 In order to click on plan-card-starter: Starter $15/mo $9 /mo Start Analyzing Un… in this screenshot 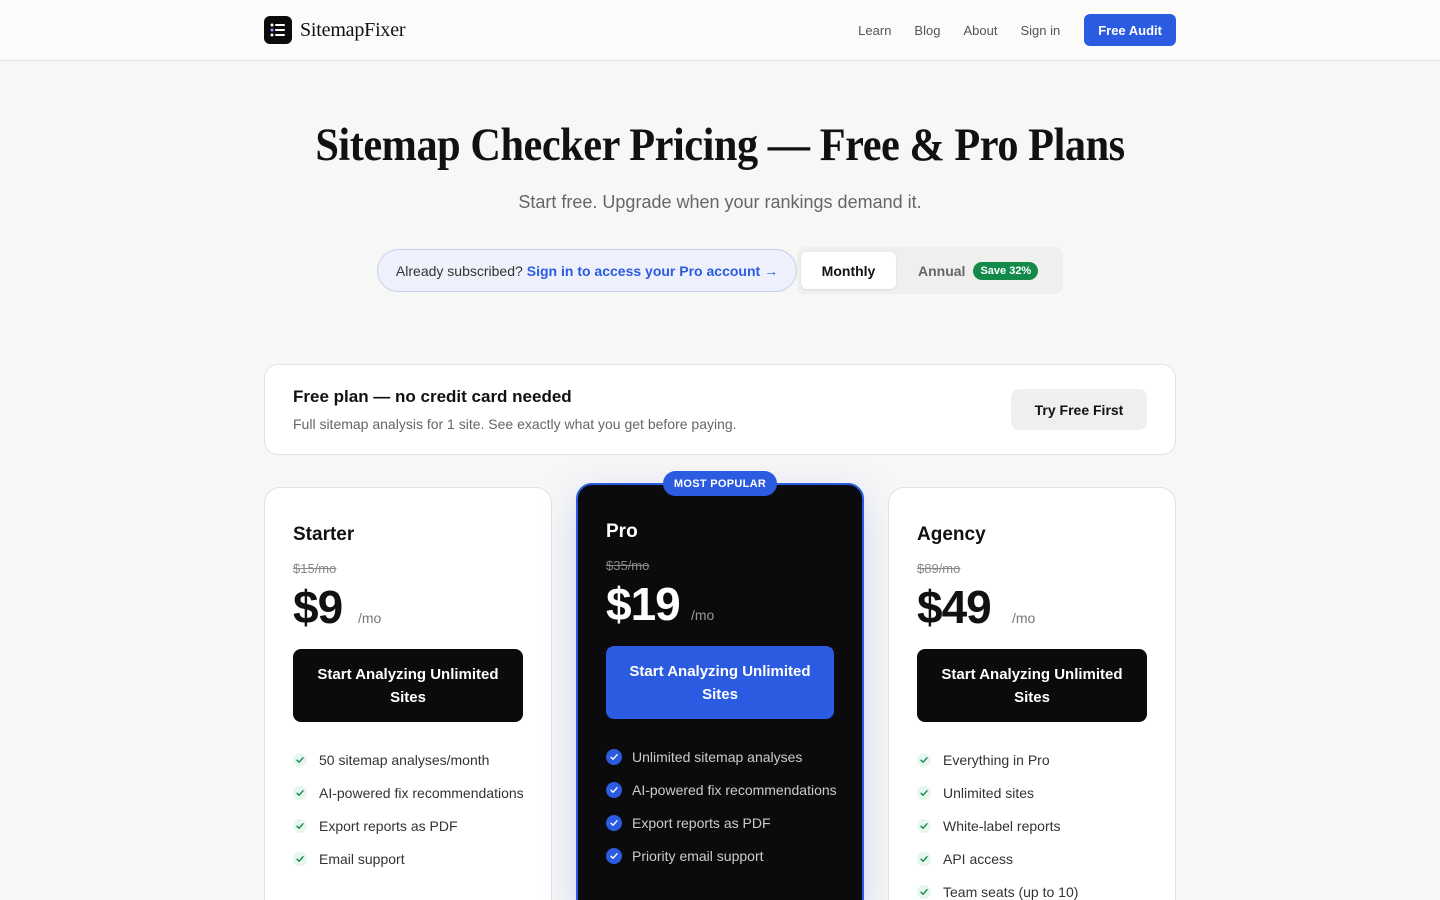, I will do `click(408, 693)`.